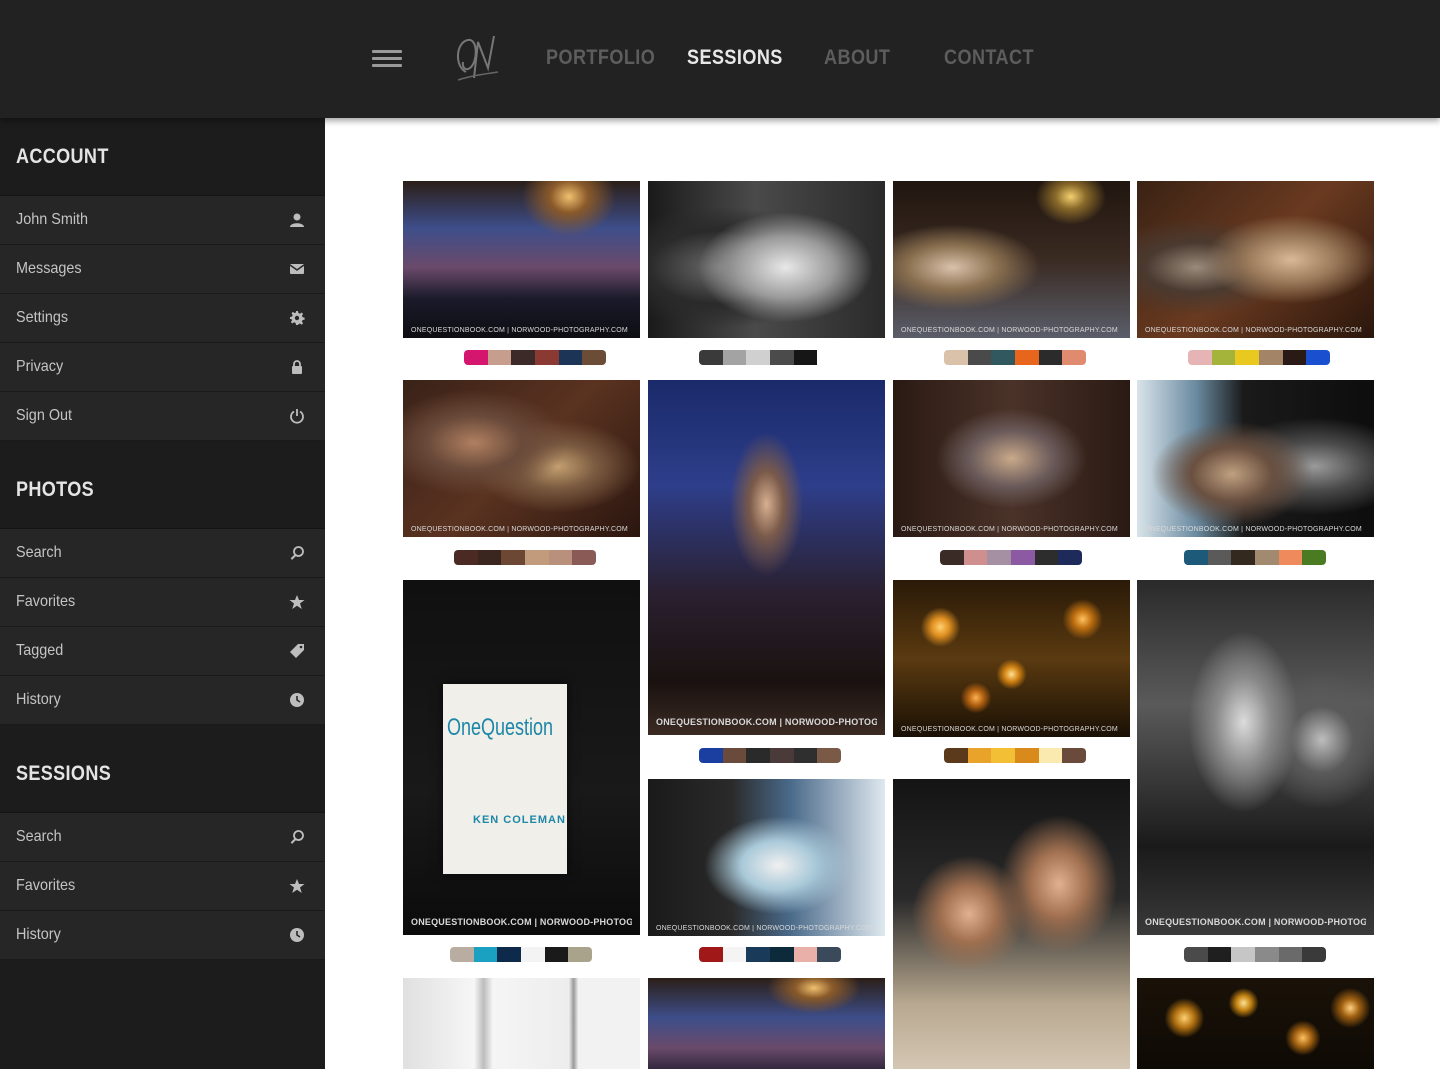 This screenshot has height=1069, width=1440. I want to click on nav-about: ABOUT, so click(857, 58).